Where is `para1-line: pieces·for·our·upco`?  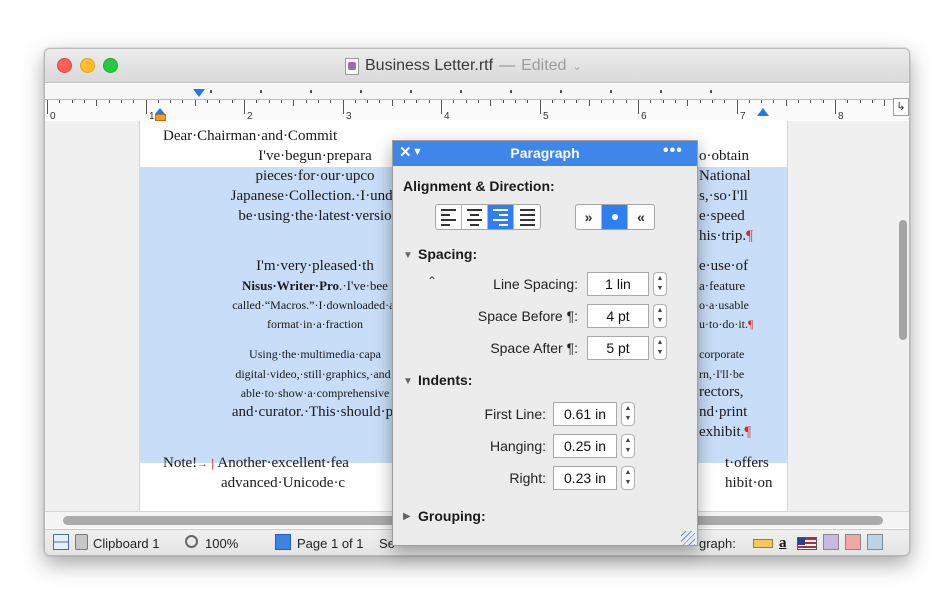
para1-line: pieces·for·our·upco is located at coordinates (314, 176).